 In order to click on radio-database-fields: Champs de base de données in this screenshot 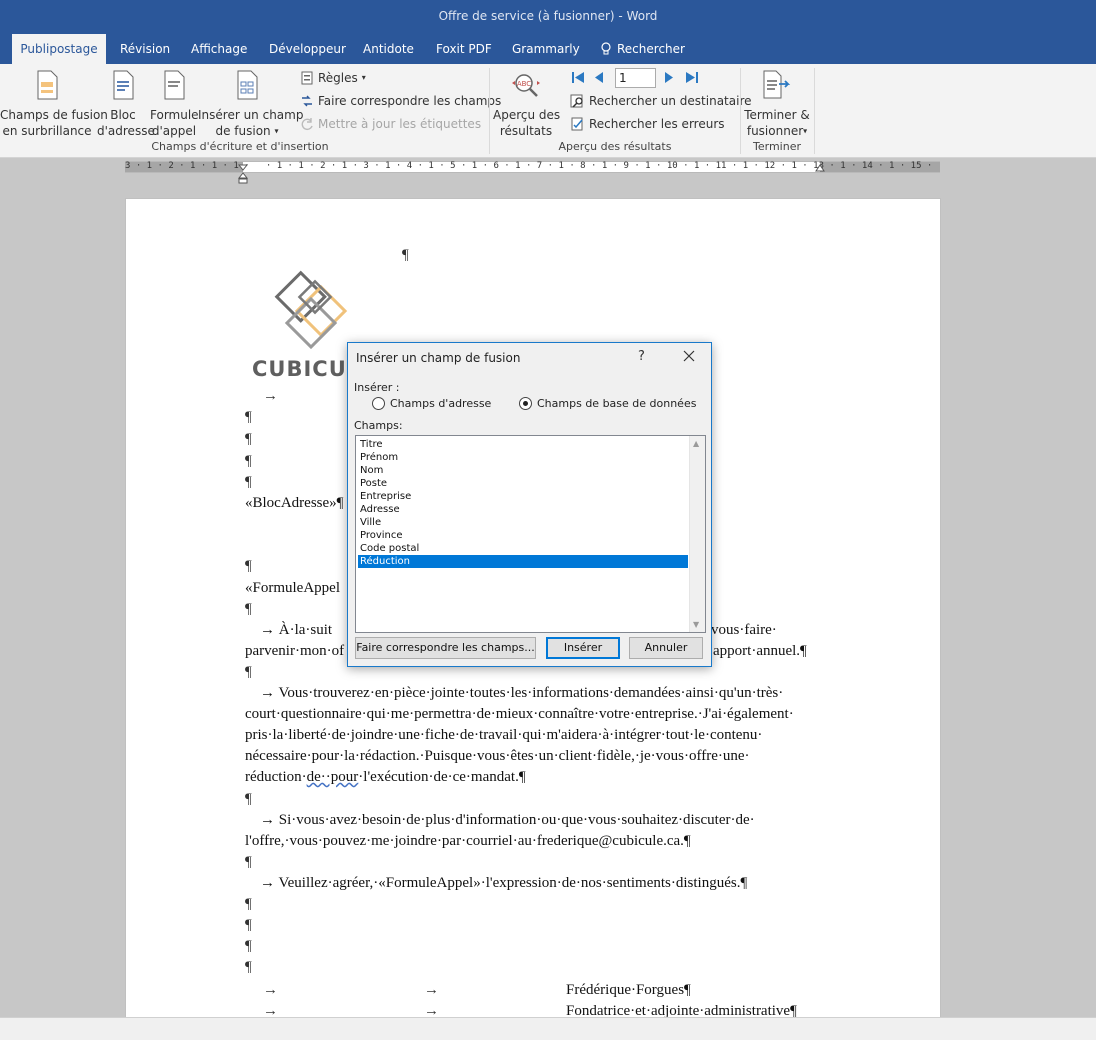, I will do `click(607, 403)`.